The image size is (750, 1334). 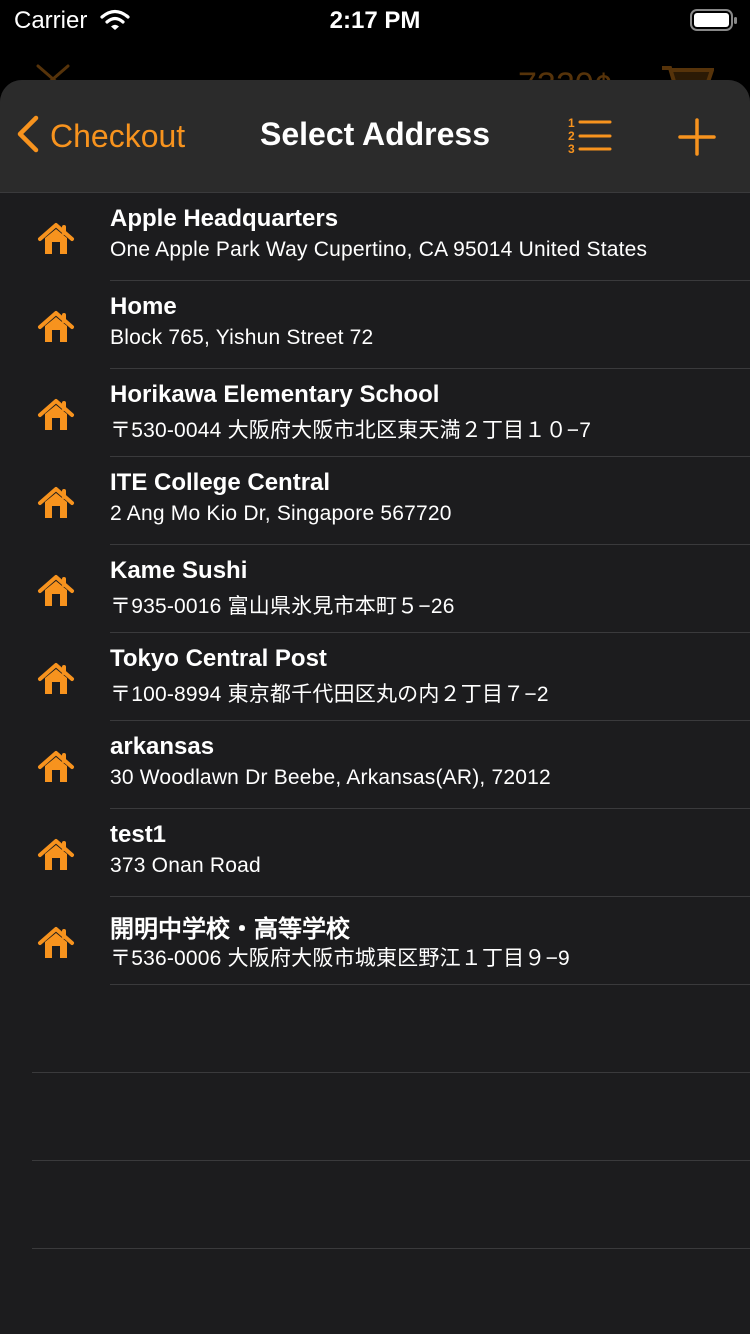 I want to click on plus-icon, so click(x=697, y=139).